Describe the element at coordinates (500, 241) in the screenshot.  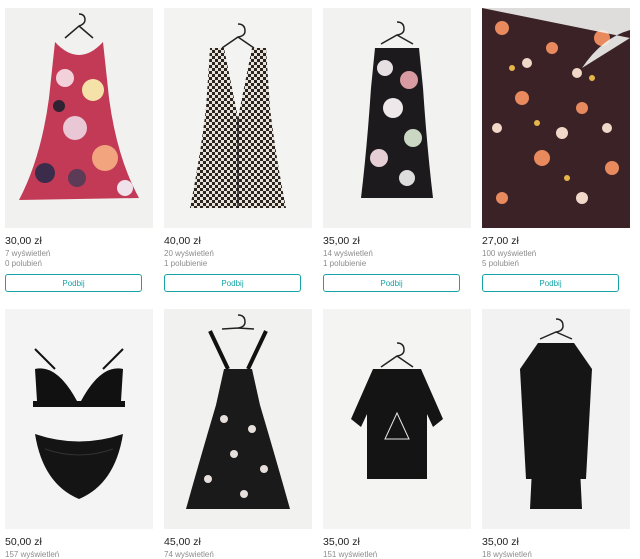
I see `item-price: 27,00 zł` at that location.